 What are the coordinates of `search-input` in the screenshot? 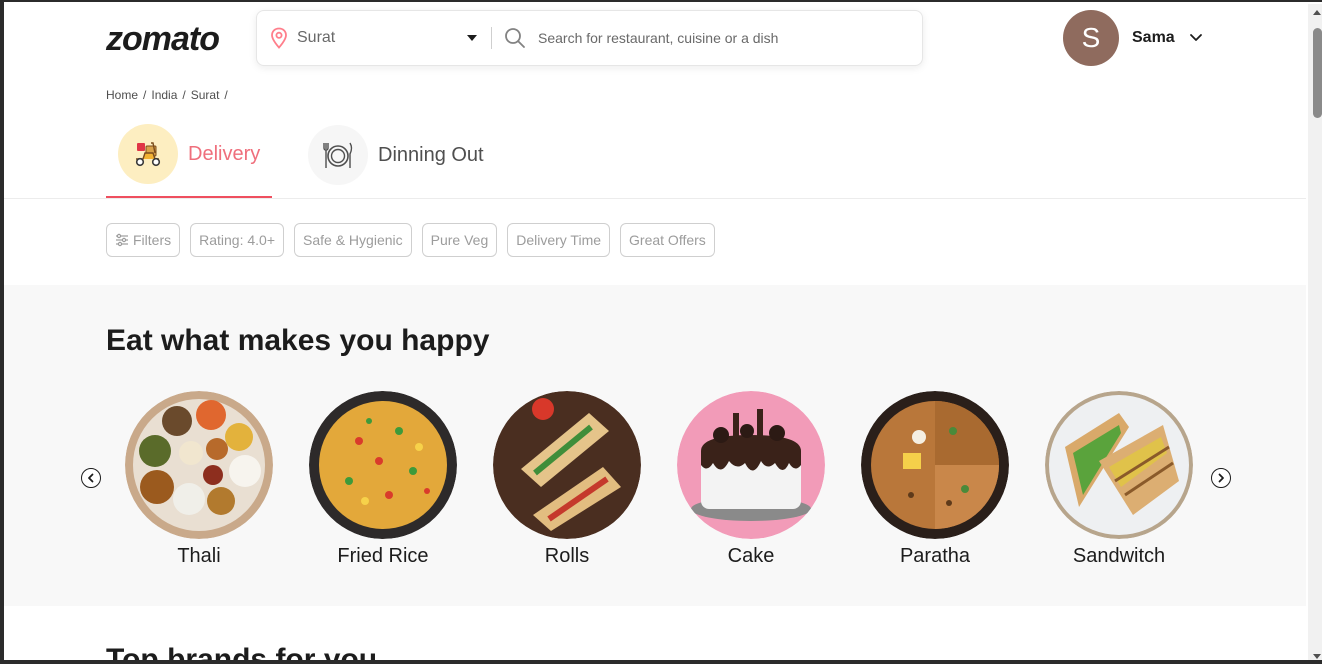 It's located at (728, 38).